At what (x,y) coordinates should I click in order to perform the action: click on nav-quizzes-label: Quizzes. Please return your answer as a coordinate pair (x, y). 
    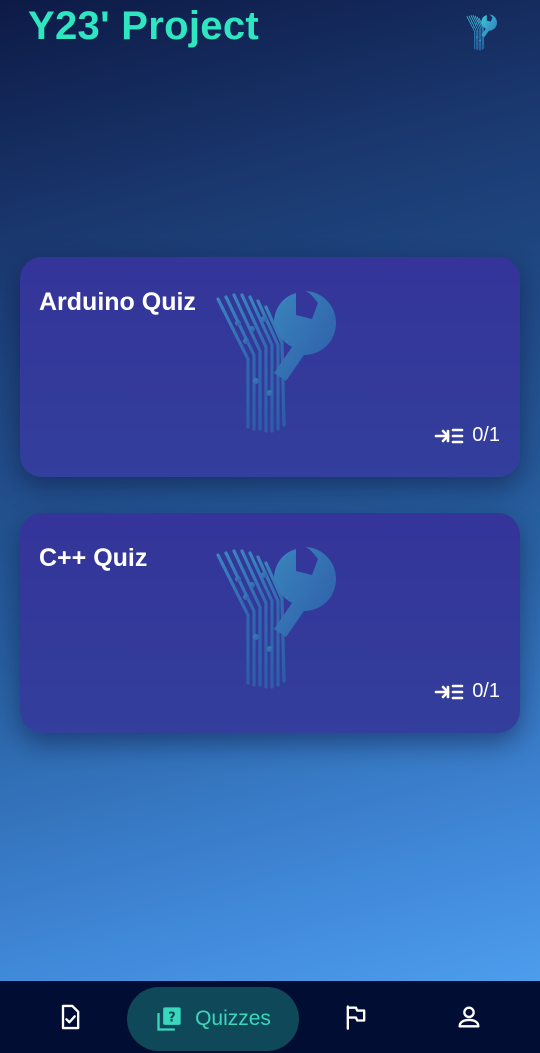
    Looking at the image, I should click on (233, 1018).